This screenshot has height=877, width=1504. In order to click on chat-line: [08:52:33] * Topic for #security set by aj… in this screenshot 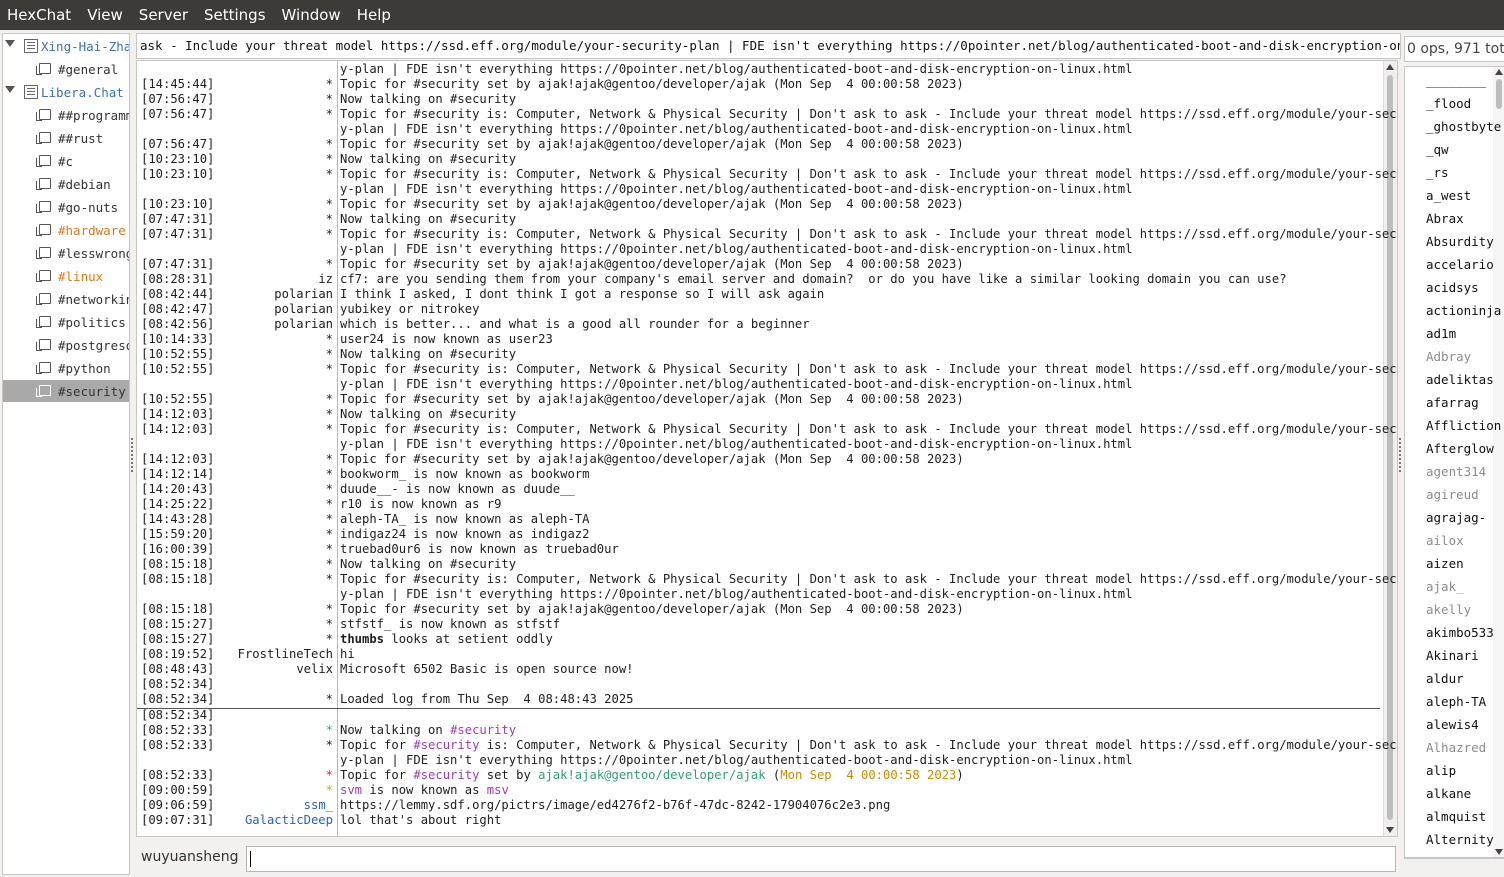, I will do `click(760, 775)`.